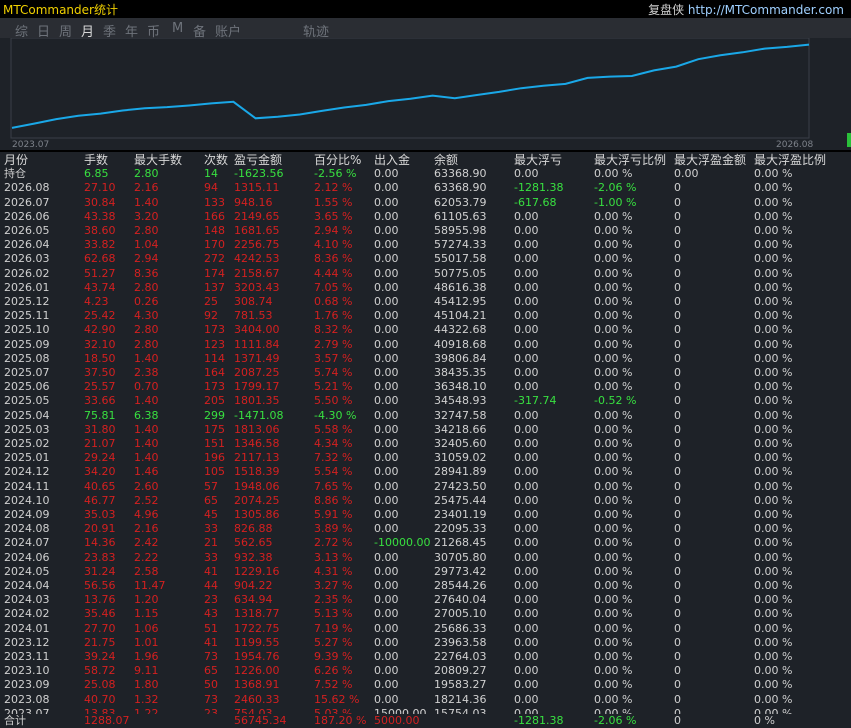 This screenshot has height=728, width=851. Describe the element at coordinates (146, 614) in the screenshot. I see `max-lots-cell: 1.15` at that location.